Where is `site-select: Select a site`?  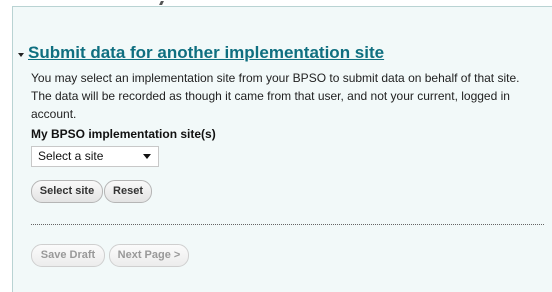 site-select: Select a site is located at coordinates (95, 156).